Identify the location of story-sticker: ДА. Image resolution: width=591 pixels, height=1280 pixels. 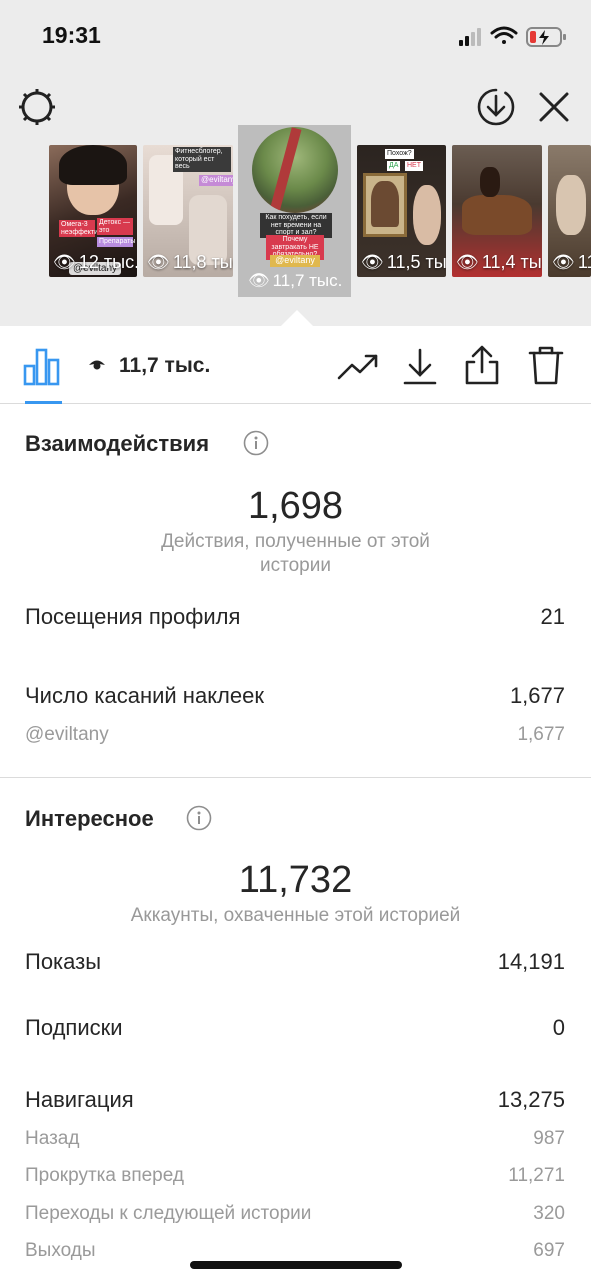
(394, 166).